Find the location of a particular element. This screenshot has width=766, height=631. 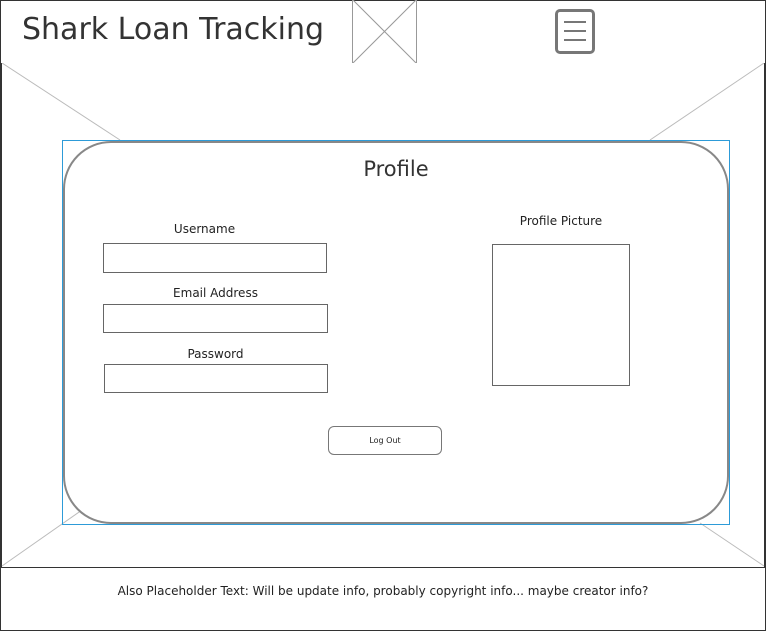

profile-picture-placeholder is located at coordinates (561, 315).